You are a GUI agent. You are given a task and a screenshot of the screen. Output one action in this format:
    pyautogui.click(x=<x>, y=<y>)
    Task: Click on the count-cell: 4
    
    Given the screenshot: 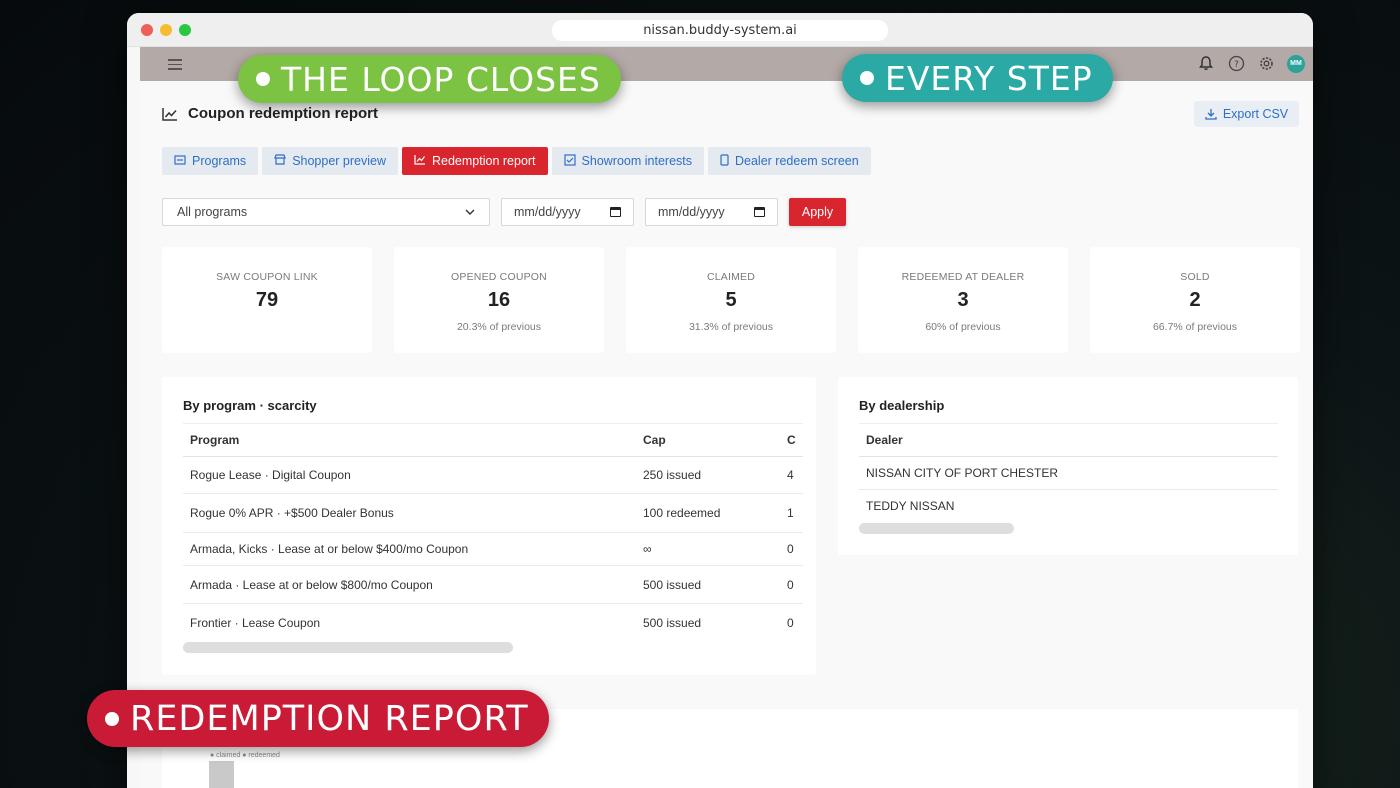 What is the action you would take?
    pyautogui.click(x=791, y=475)
    